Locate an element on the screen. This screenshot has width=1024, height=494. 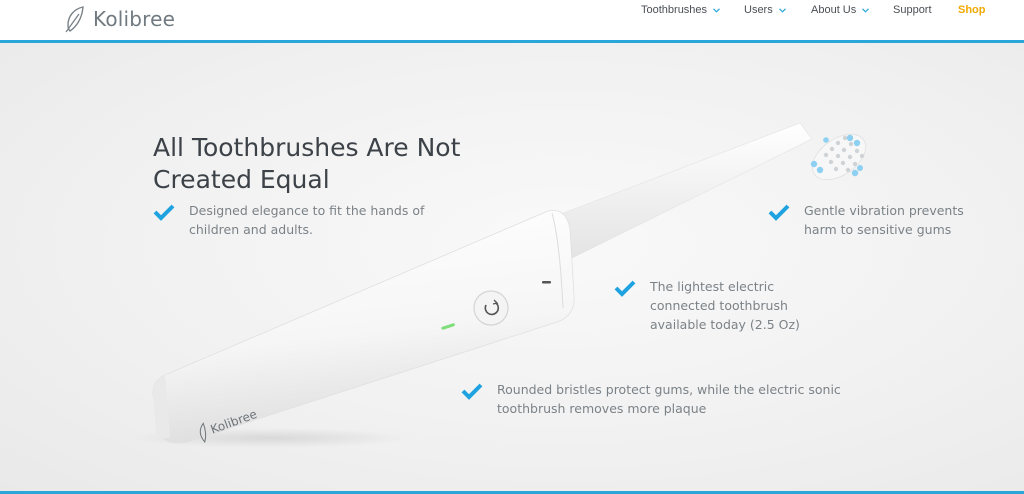
hero-headline: All Toothbrushes Are Not Created Equal is located at coordinates (307, 163).